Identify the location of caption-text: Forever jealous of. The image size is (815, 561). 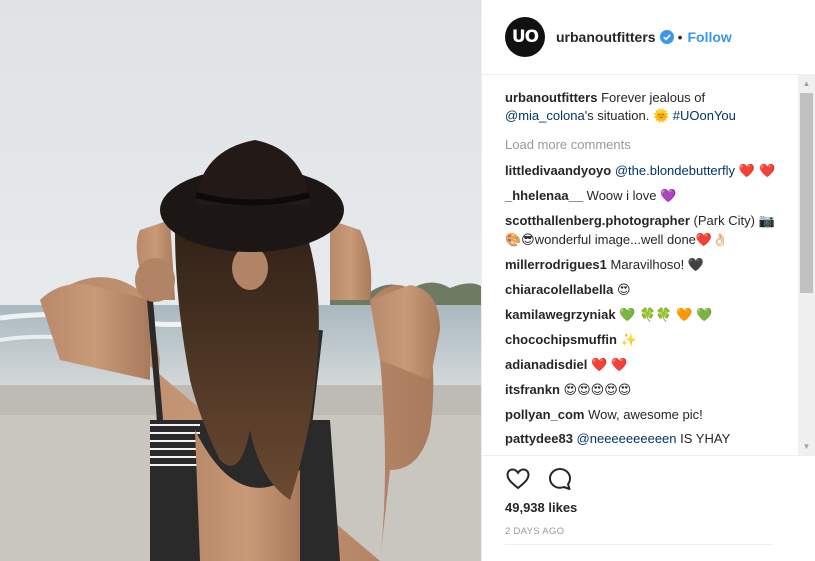
(653, 97).